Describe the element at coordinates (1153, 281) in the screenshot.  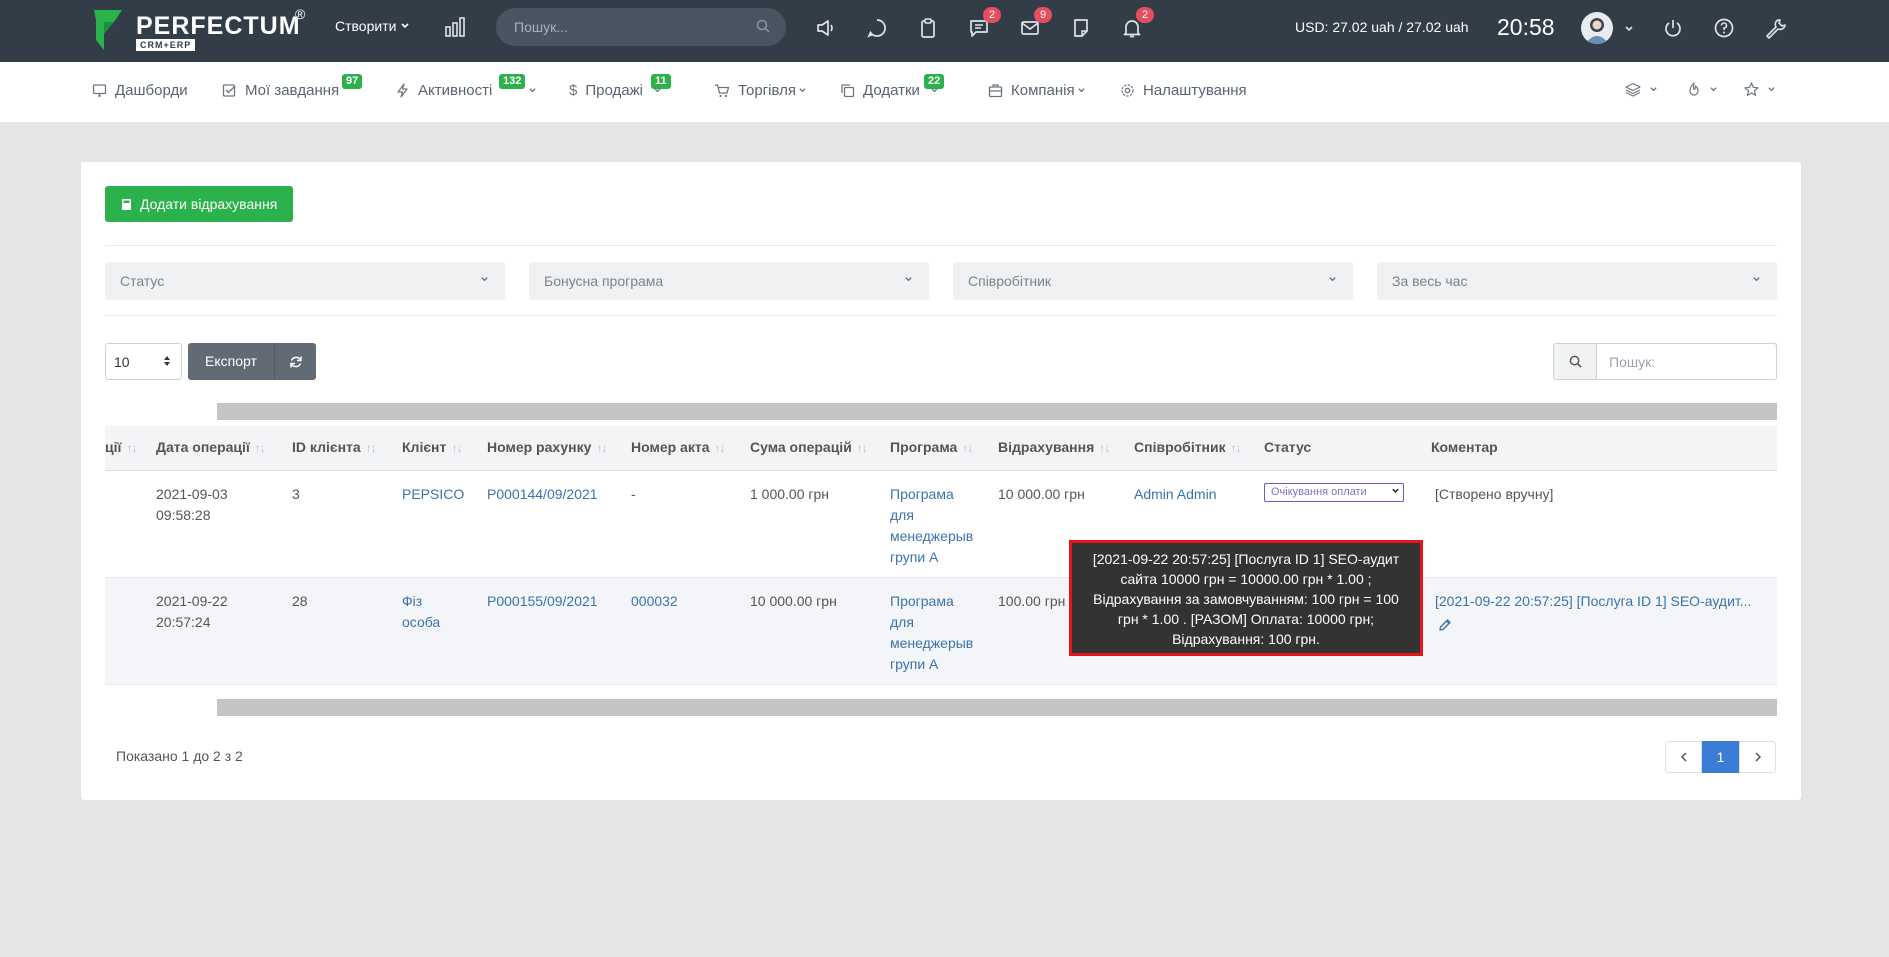
I see `employee-filter: Співробітник` at that location.